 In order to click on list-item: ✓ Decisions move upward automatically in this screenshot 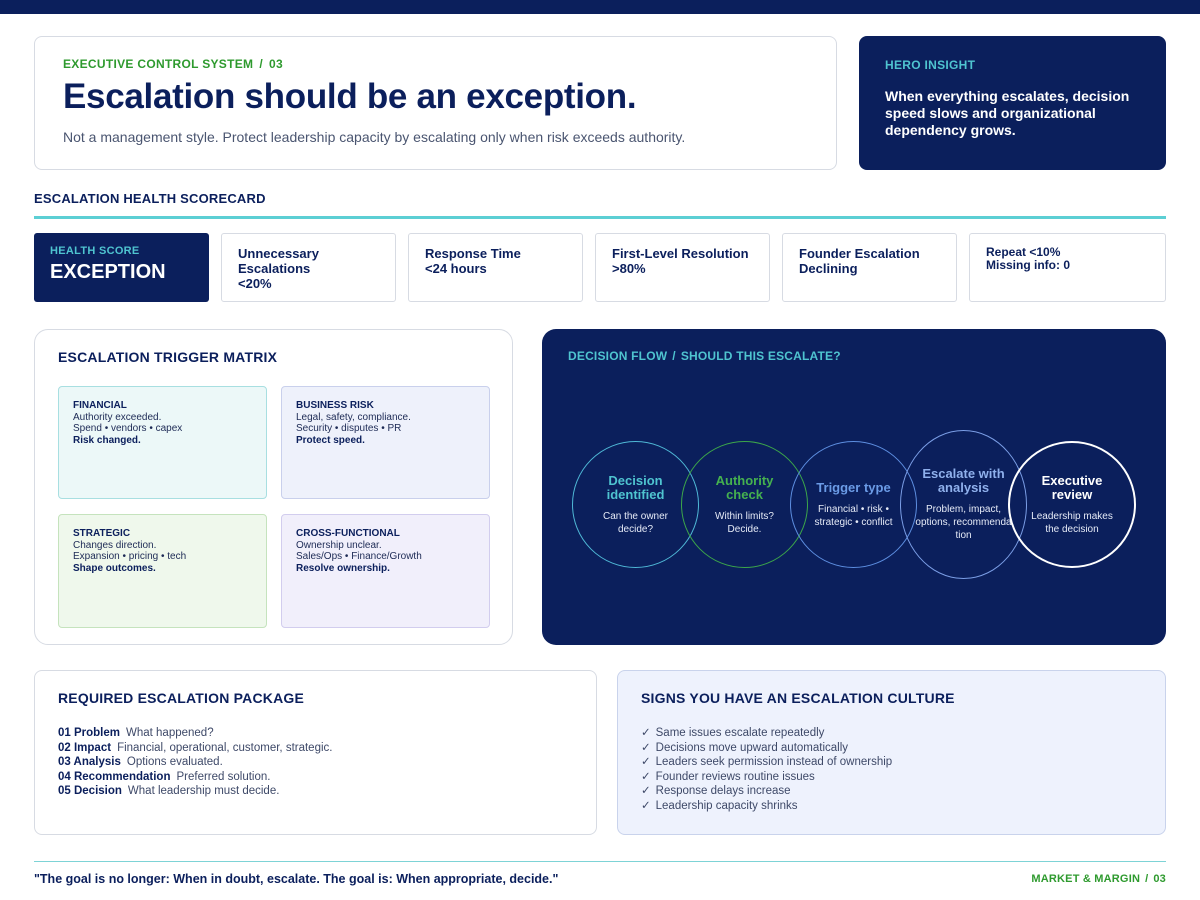, I will do `click(891, 748)`.